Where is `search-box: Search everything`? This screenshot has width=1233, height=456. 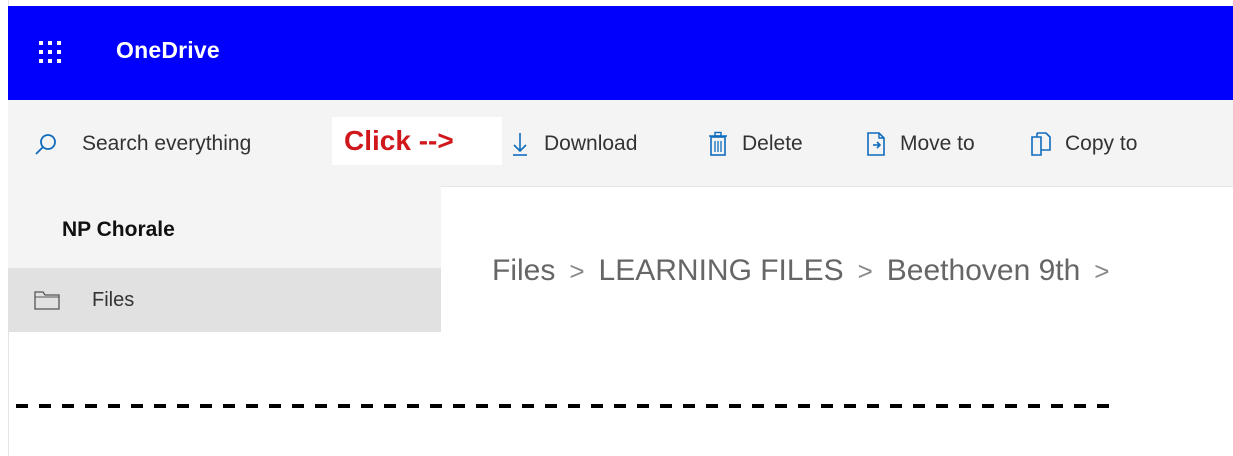
search-box: Search everything is located at coordinates (142, 144).